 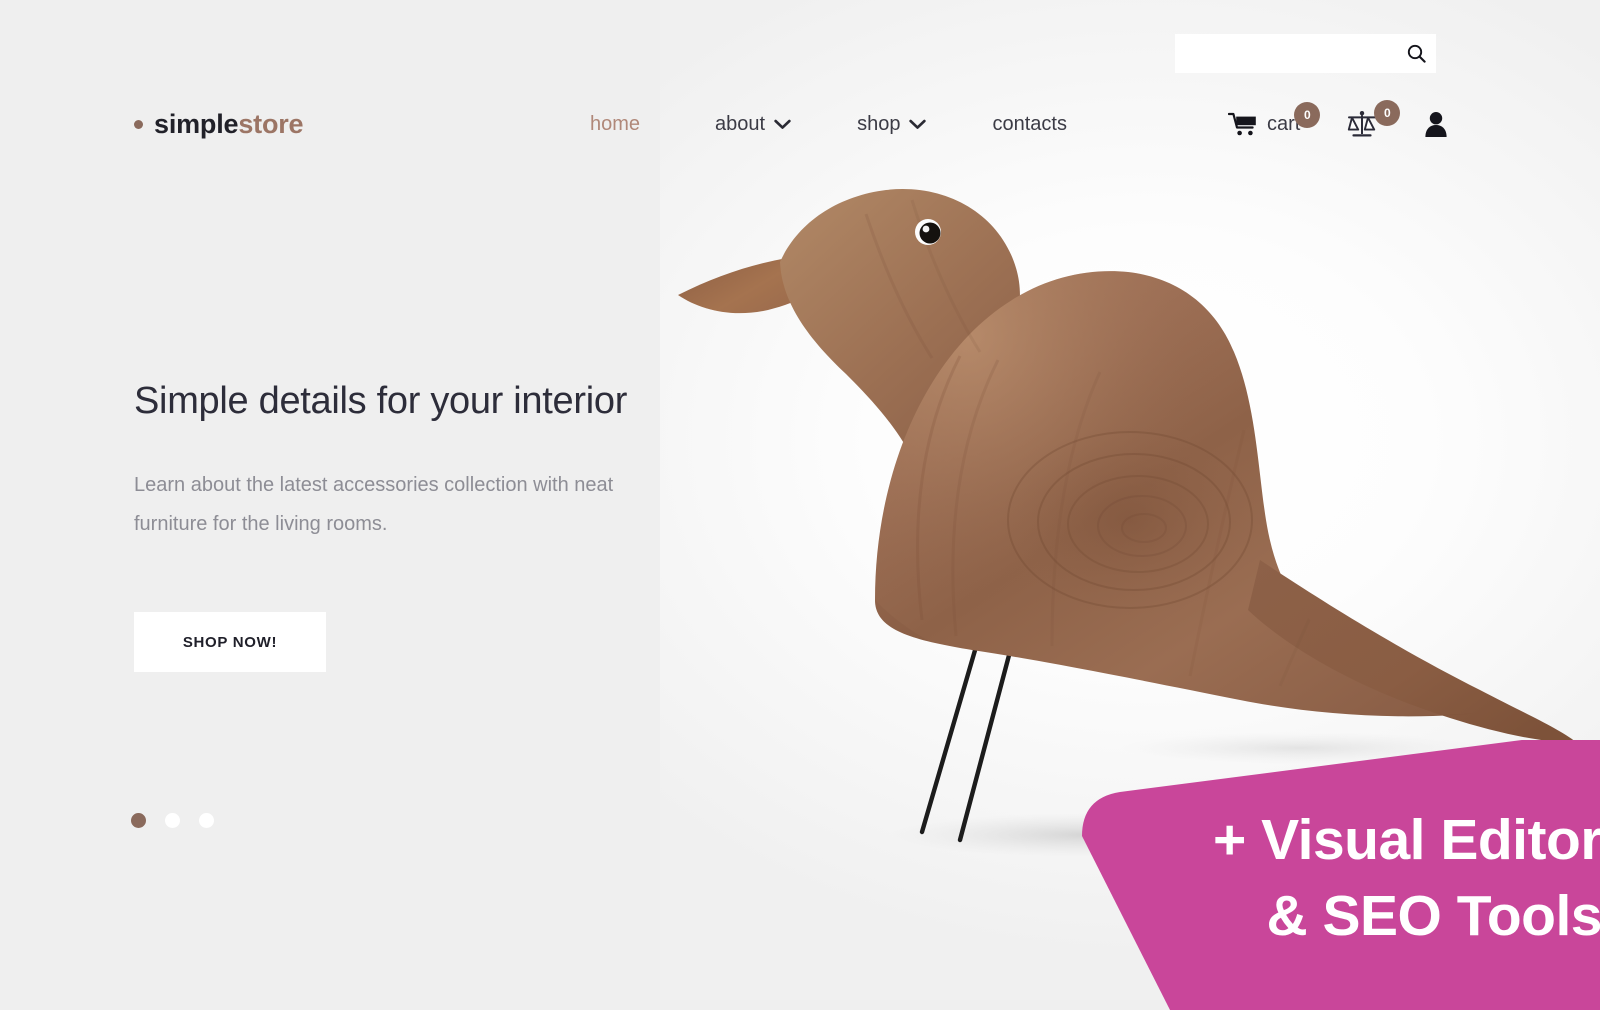 What do you see at coordinates (1338, 124) in the screenshot?
I see `header-tools: cart 0 0` at bounding box center [1338, 124].